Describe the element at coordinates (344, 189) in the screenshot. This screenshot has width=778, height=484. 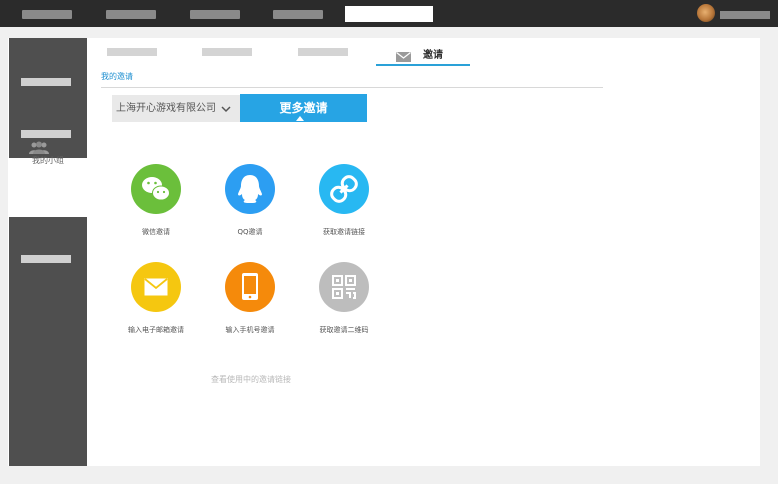
I see `link-icon` at that location.